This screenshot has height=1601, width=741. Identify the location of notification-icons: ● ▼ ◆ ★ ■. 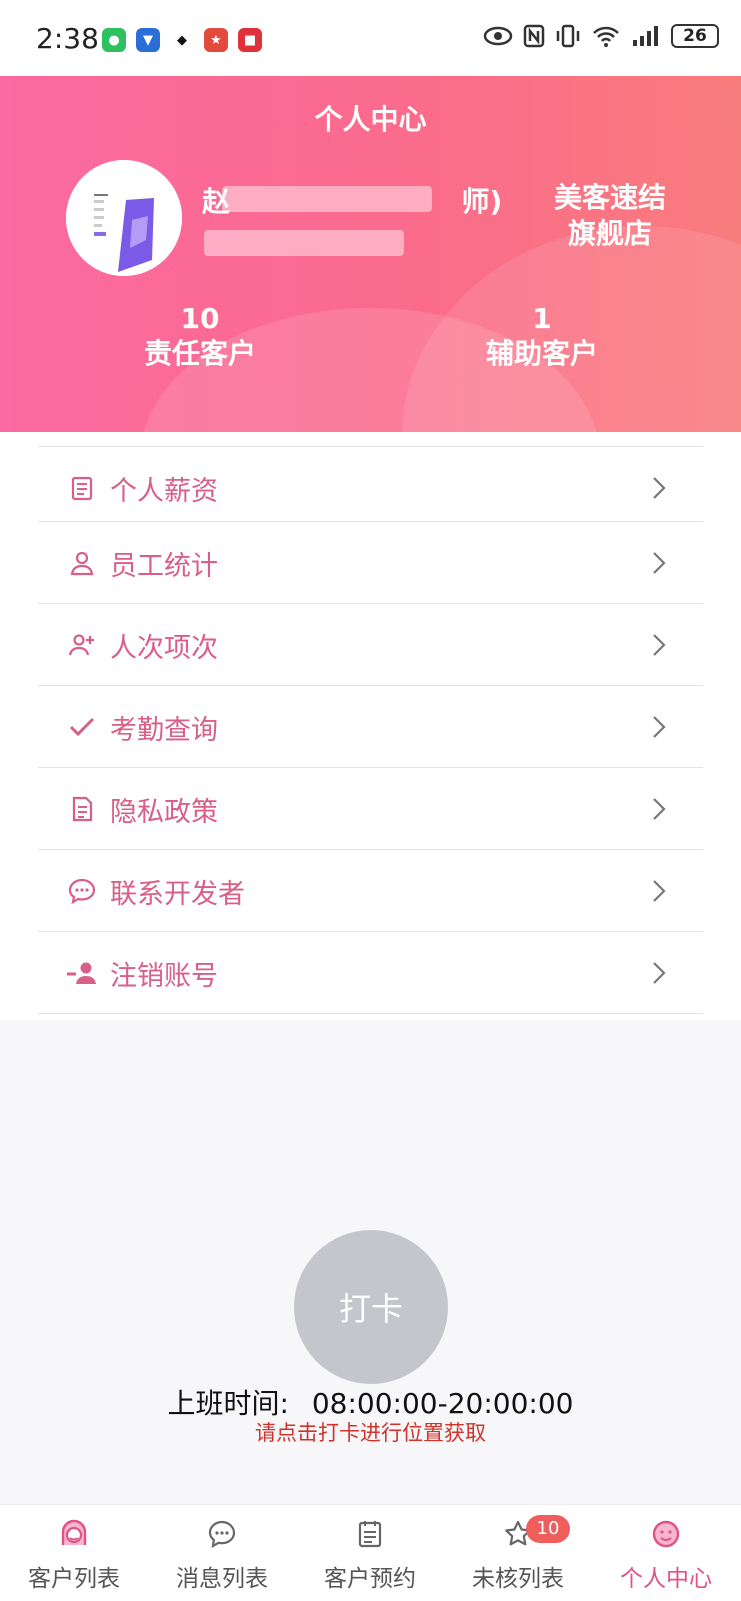
(182, 40).